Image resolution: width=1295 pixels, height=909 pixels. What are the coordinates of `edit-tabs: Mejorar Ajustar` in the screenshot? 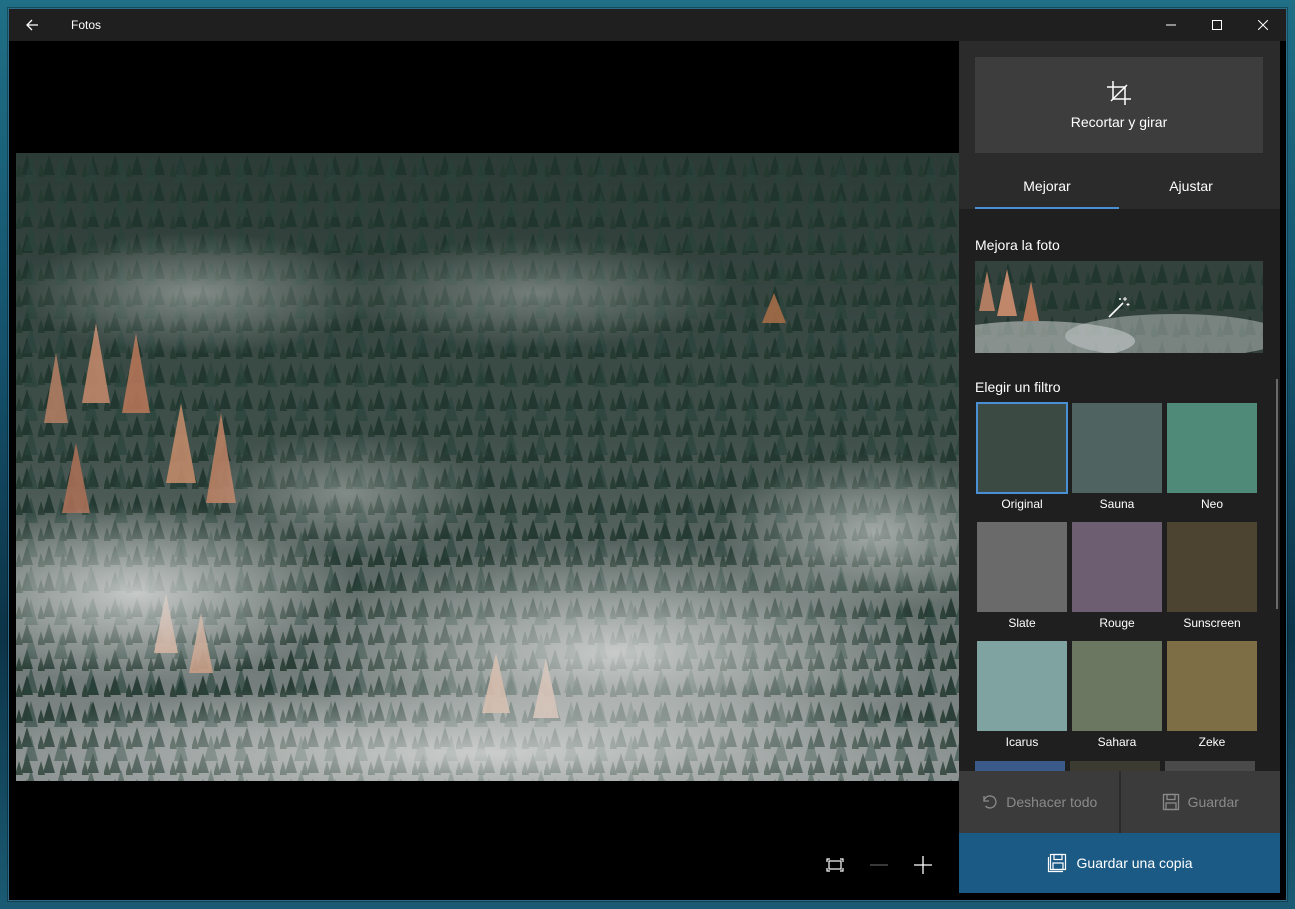 It's located at (1119, 189).